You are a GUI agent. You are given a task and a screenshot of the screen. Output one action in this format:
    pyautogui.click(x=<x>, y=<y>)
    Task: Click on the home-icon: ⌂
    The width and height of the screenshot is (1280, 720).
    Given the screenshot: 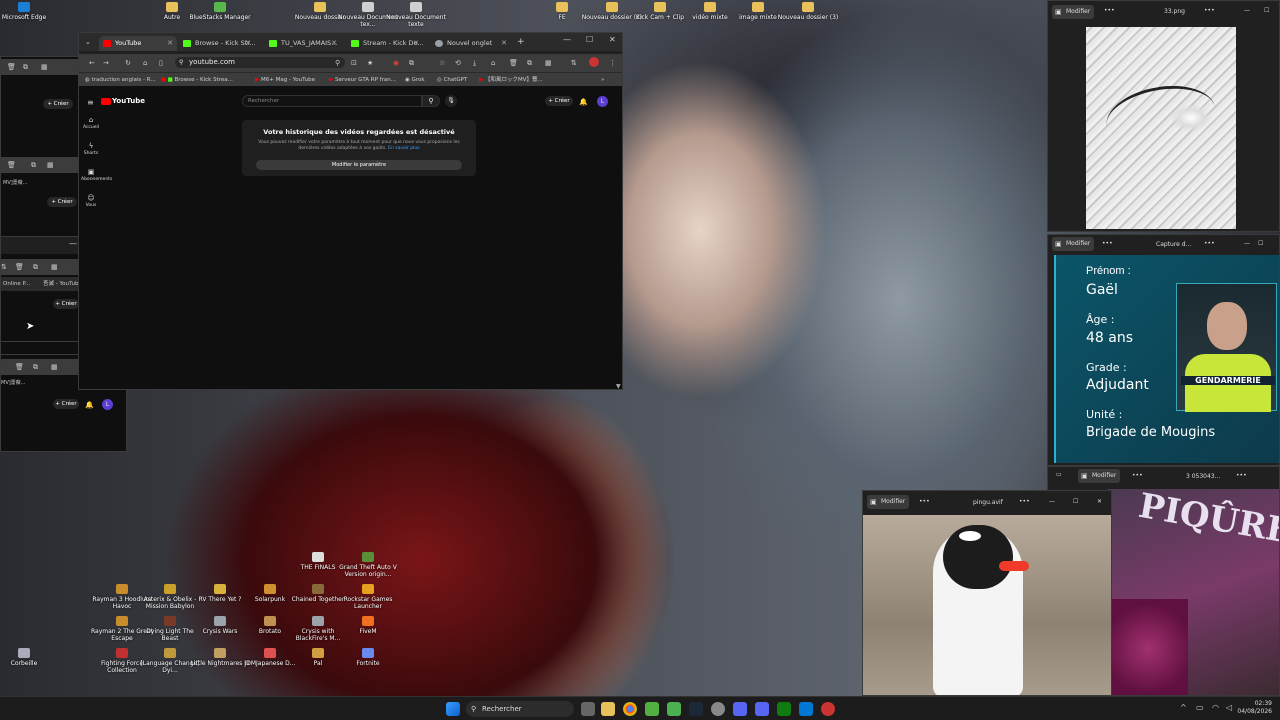 What is the action you would take?
    pyautogui.click(x=145, y=63)
    